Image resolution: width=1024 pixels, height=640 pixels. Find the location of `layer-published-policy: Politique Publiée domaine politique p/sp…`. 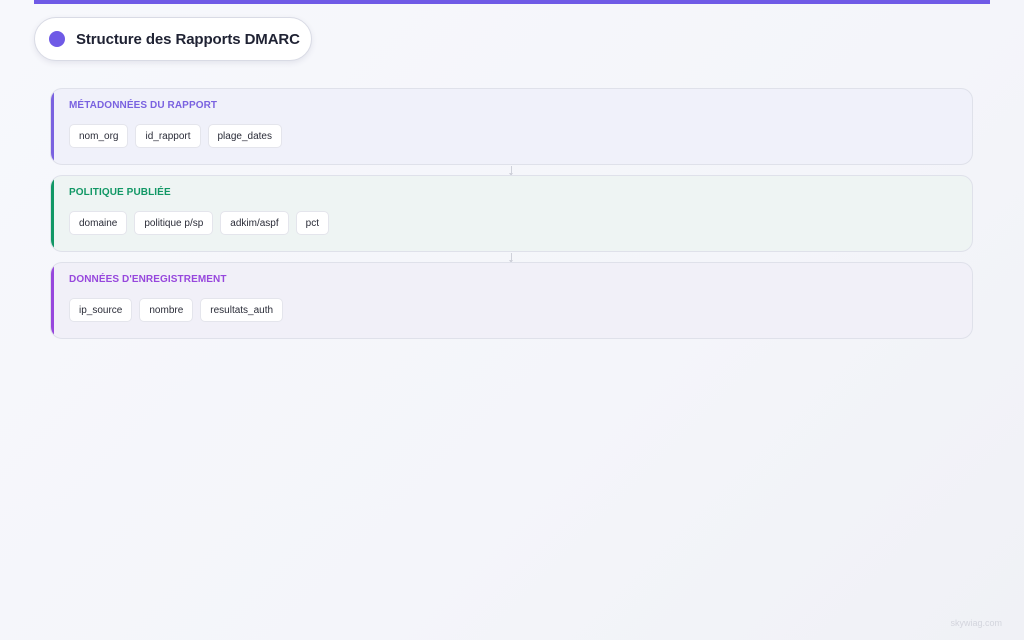

layer-published-policy: Politique Publiée domaine politique p/sp… is located at coordinates (511, 213).